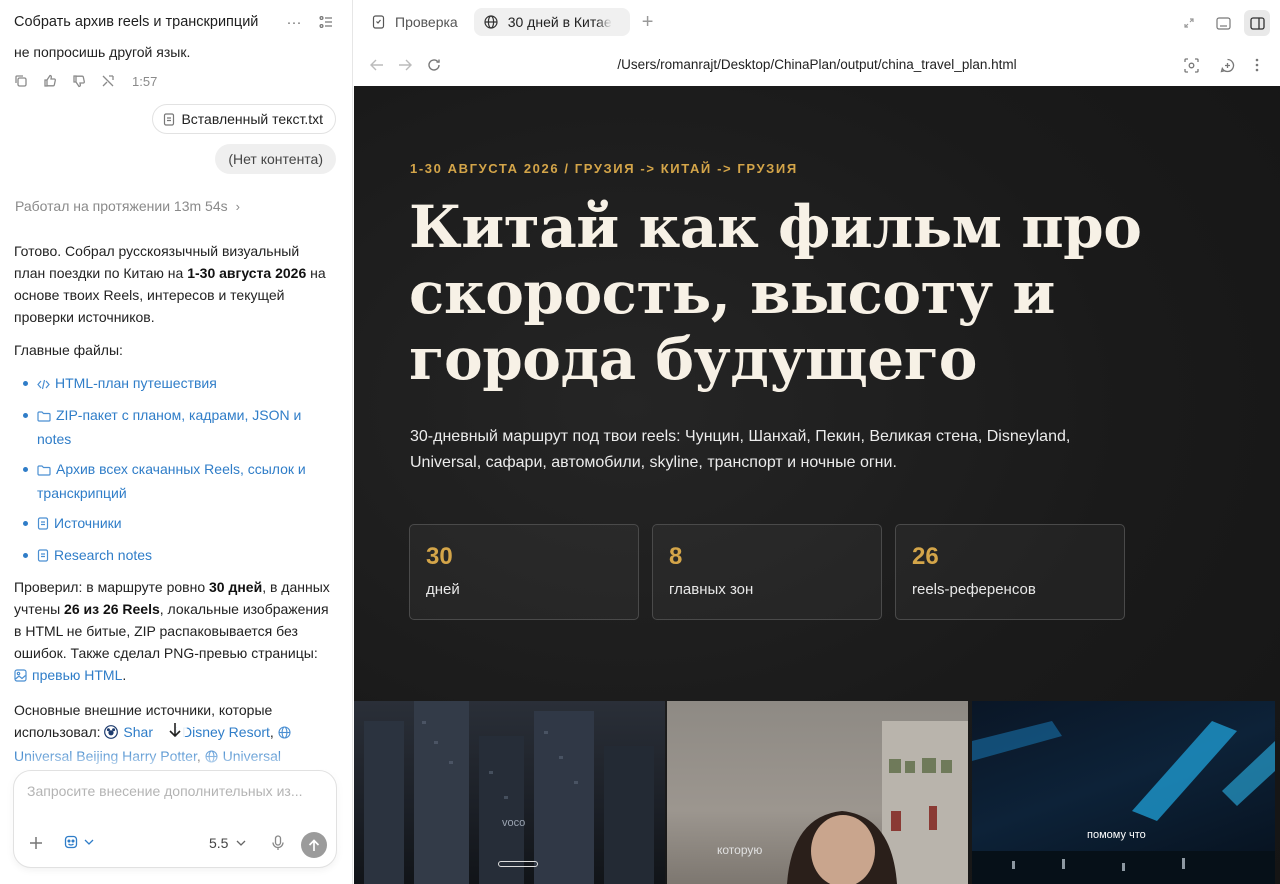  What do you see at coordinates (173, 524) in the screenshot?
I see `file-link-sources: Источники` at bounding box center [173, 524].